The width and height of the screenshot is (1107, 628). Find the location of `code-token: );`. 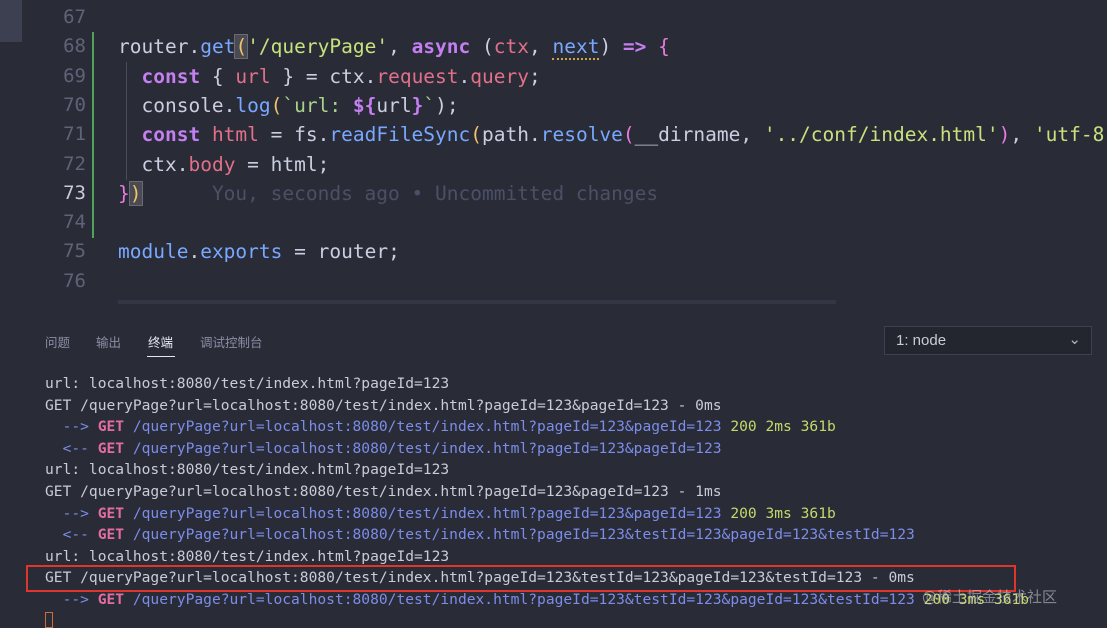

code-token: ); is located at coordinates (447, 105).